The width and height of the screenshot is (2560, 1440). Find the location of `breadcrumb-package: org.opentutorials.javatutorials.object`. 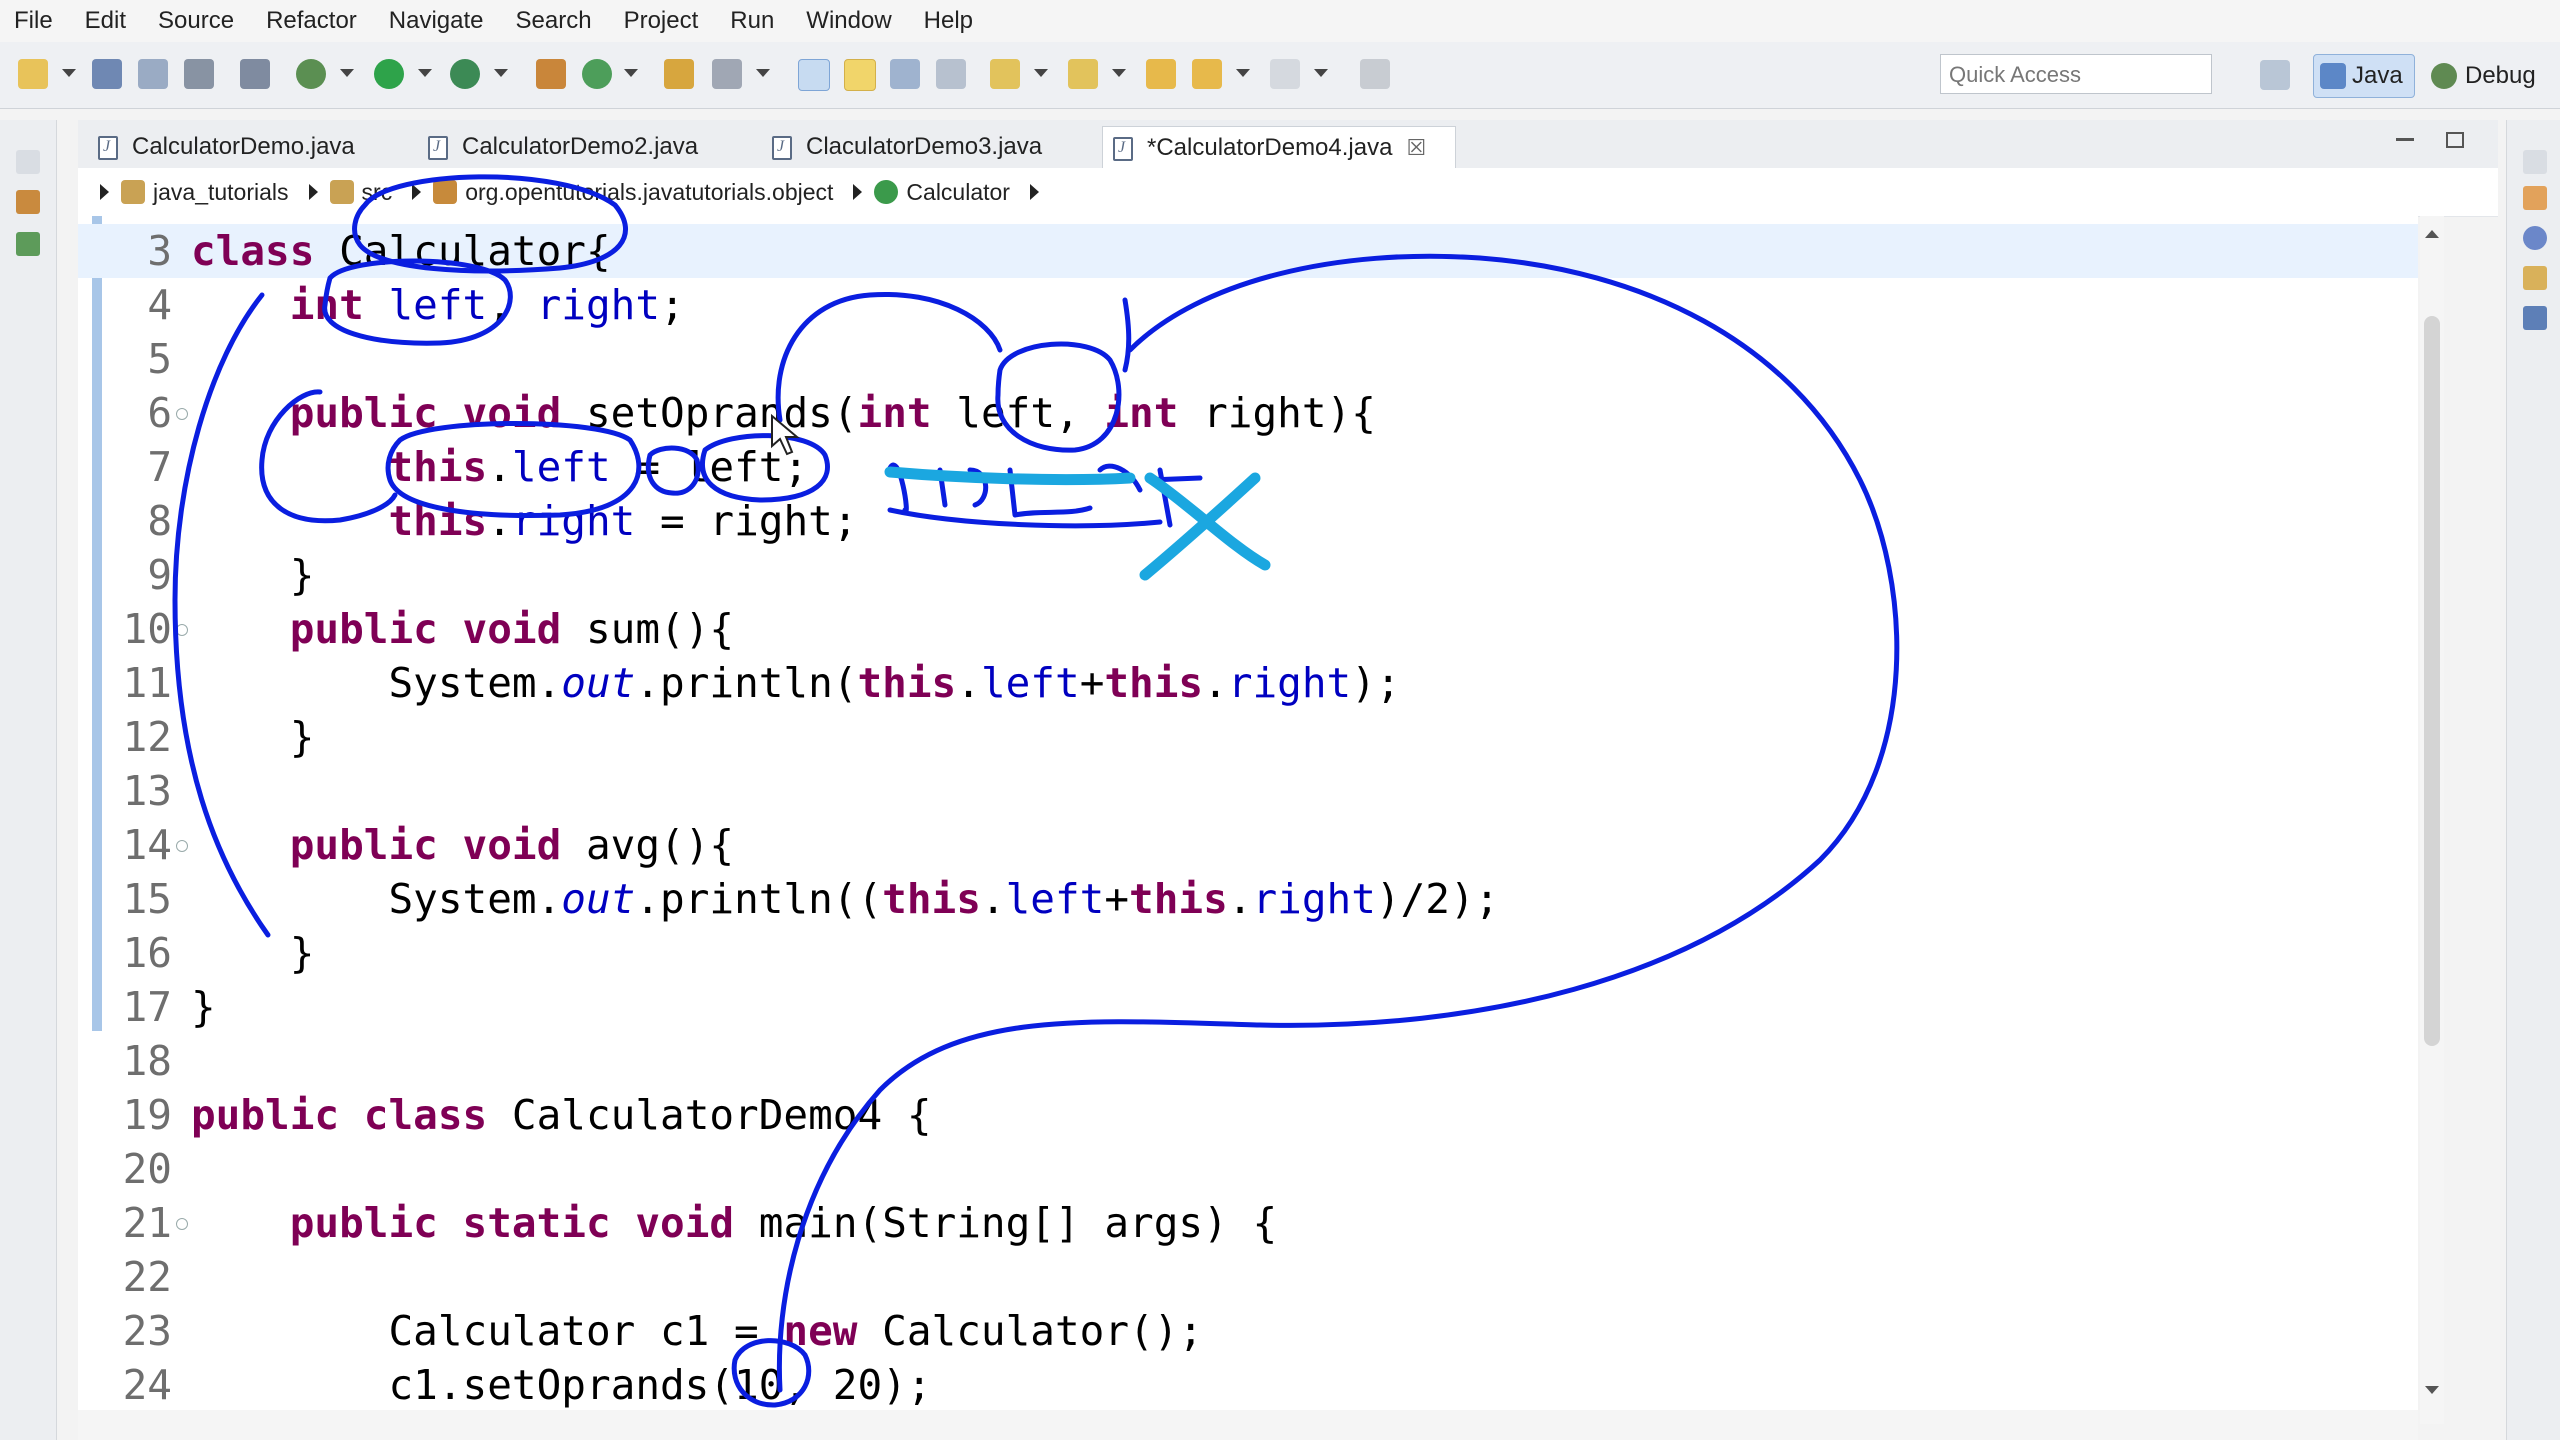

breadcrumb-package: org.opentutorials.javatutorials.object is located at coordinates (633, 192).